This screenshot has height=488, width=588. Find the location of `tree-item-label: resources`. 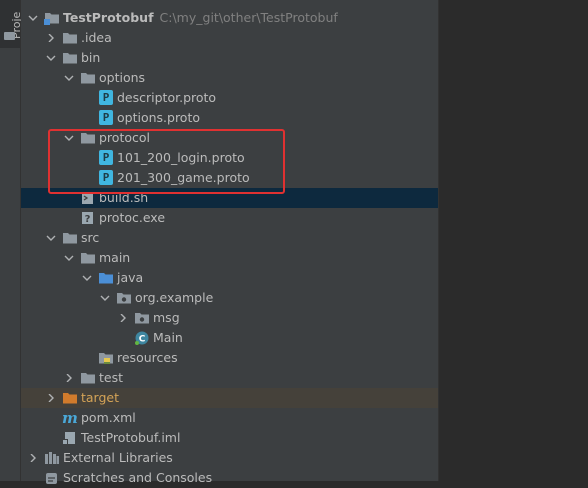

tree-item-label: resources is located at coordinates (147, 357).